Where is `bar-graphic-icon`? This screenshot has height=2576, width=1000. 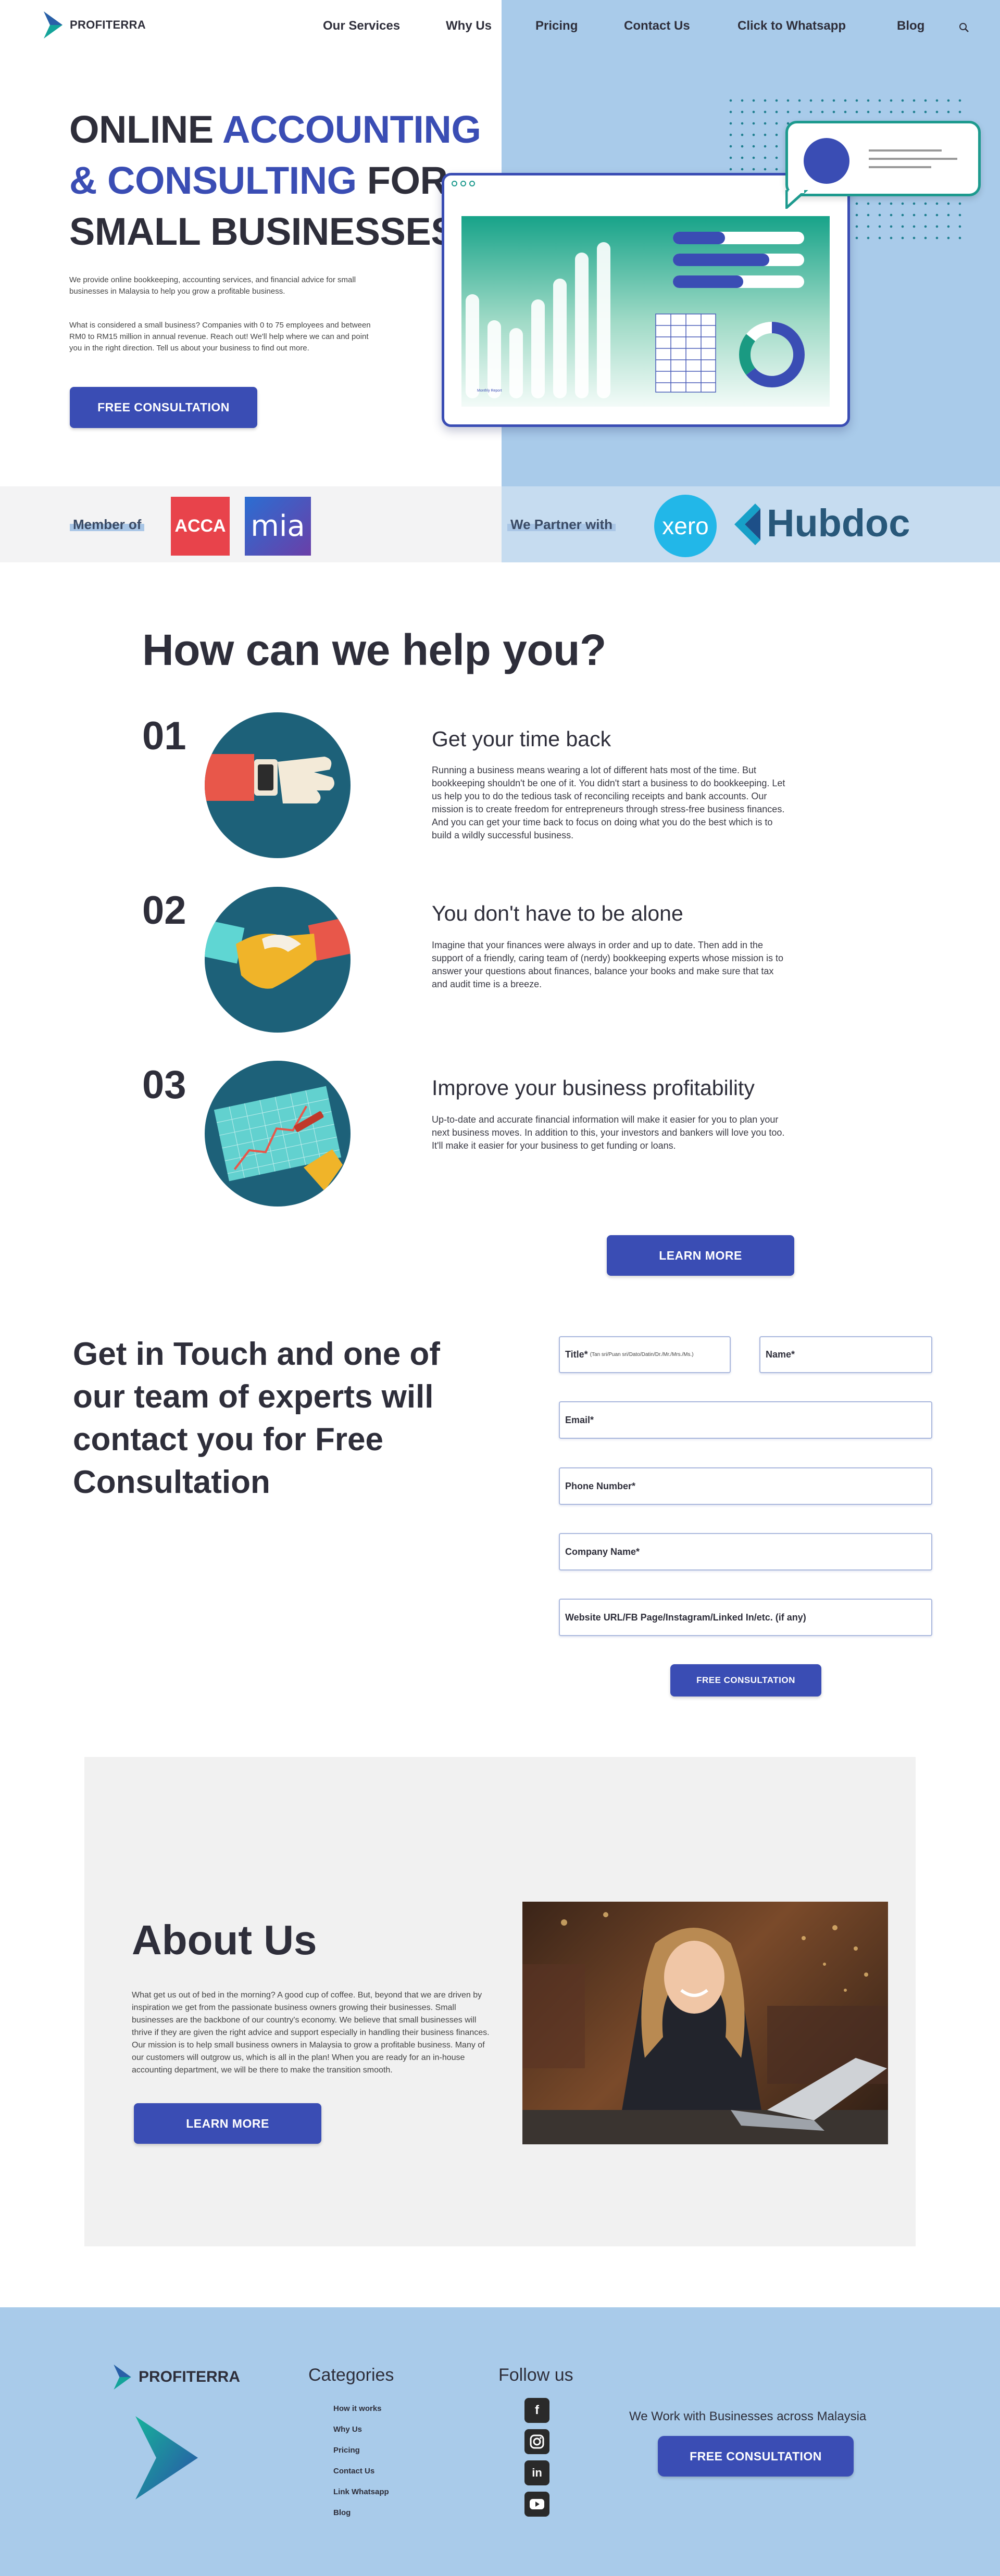 bar-graphic-icon is located at coordinates (635, 315).